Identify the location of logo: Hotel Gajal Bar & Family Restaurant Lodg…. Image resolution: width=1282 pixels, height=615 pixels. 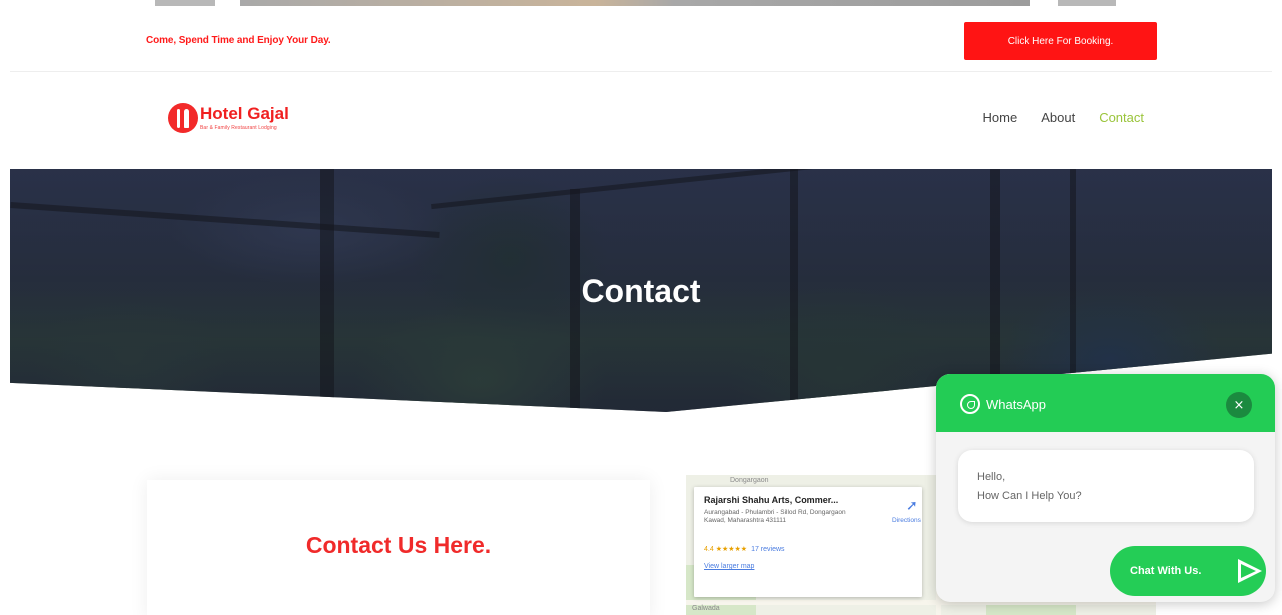
(228, 118).